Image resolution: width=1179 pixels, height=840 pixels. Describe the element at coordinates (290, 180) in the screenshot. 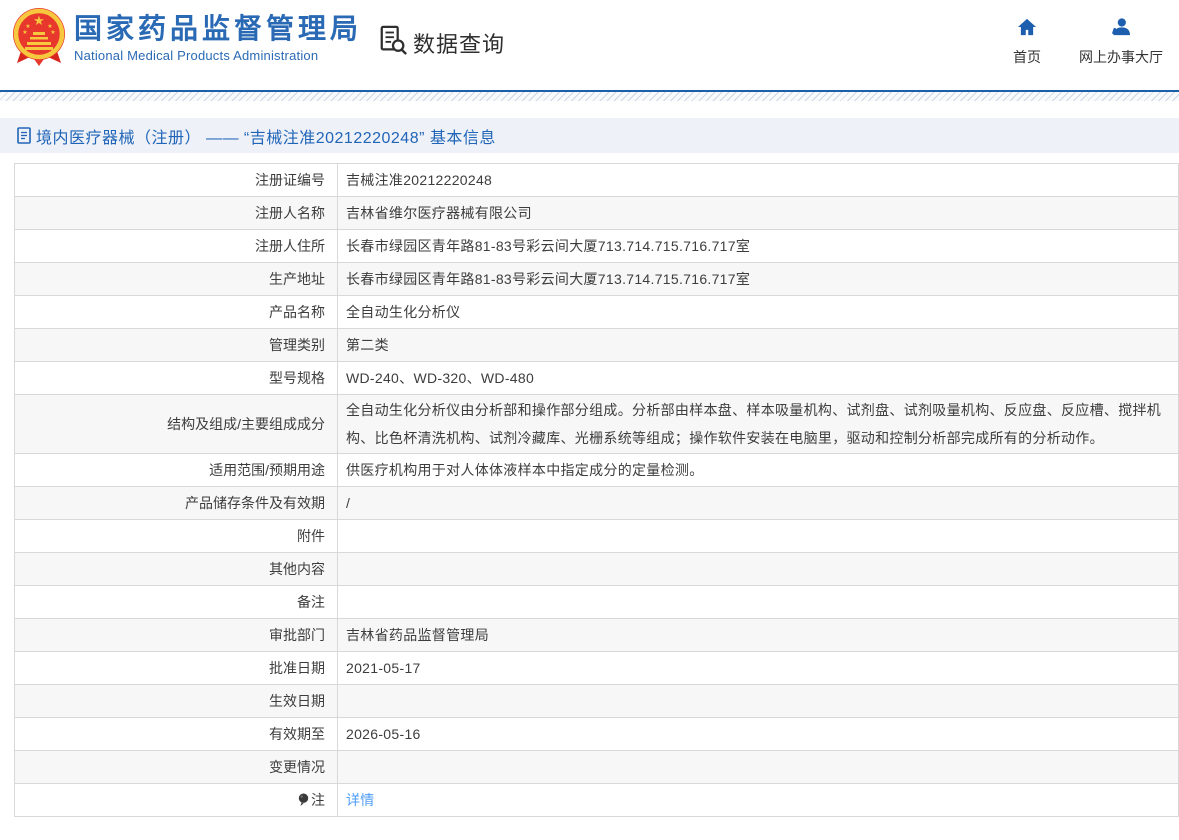

I see `row-label: 注册证编号` at that location.